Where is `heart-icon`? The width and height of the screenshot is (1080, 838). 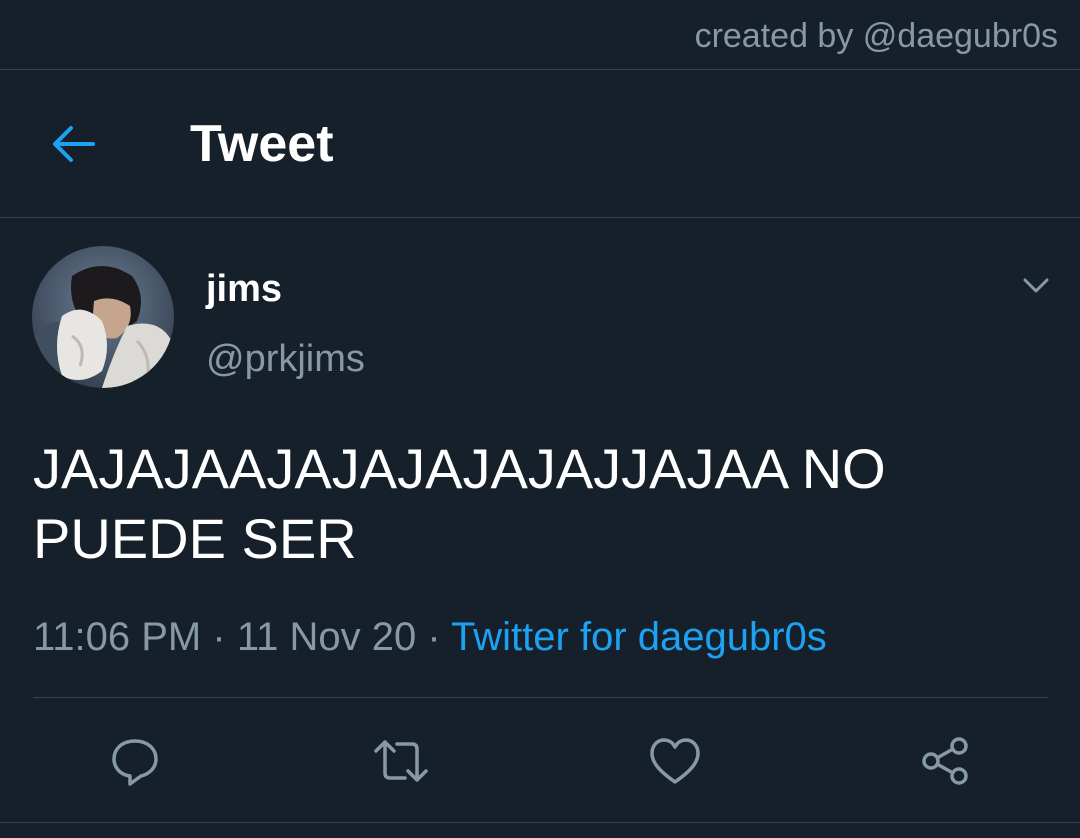 heart-icon is located at coordinates (675, 761).